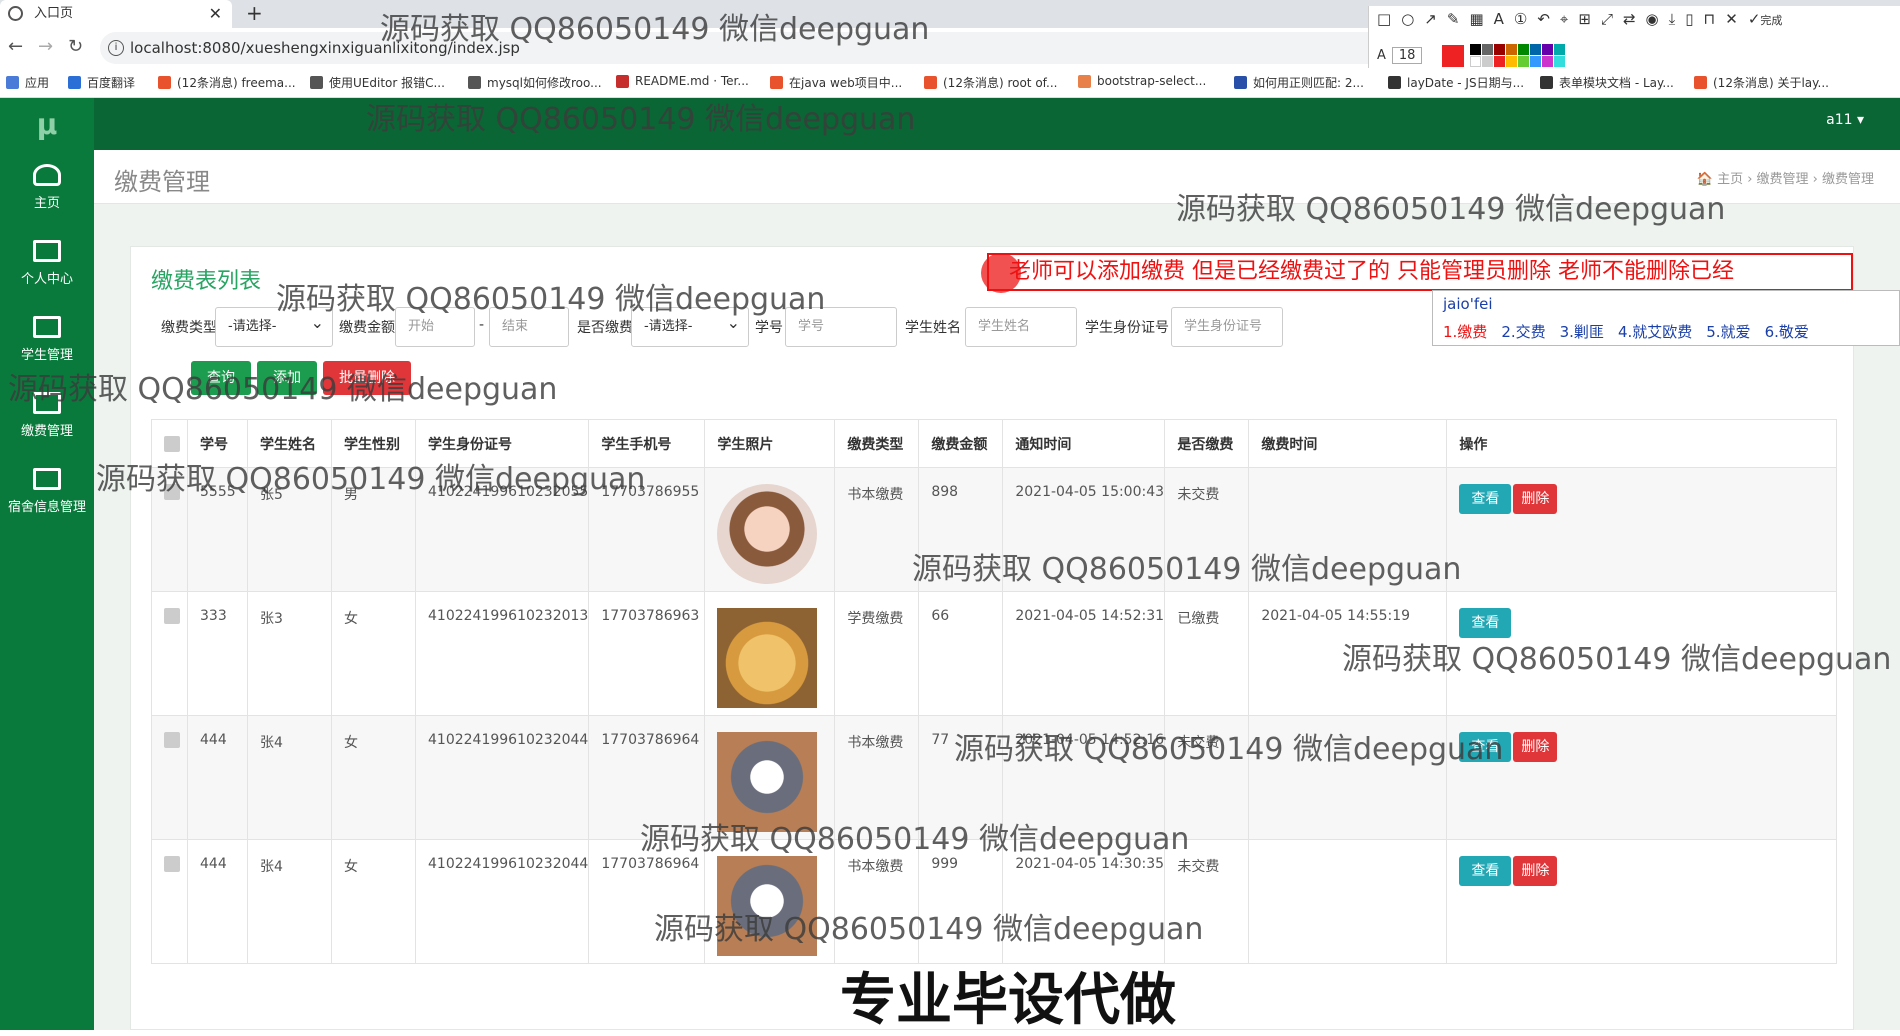  Describe the element at coordinates (1348, 901) in the screenshot. I see `cell-pay-time` at that location.